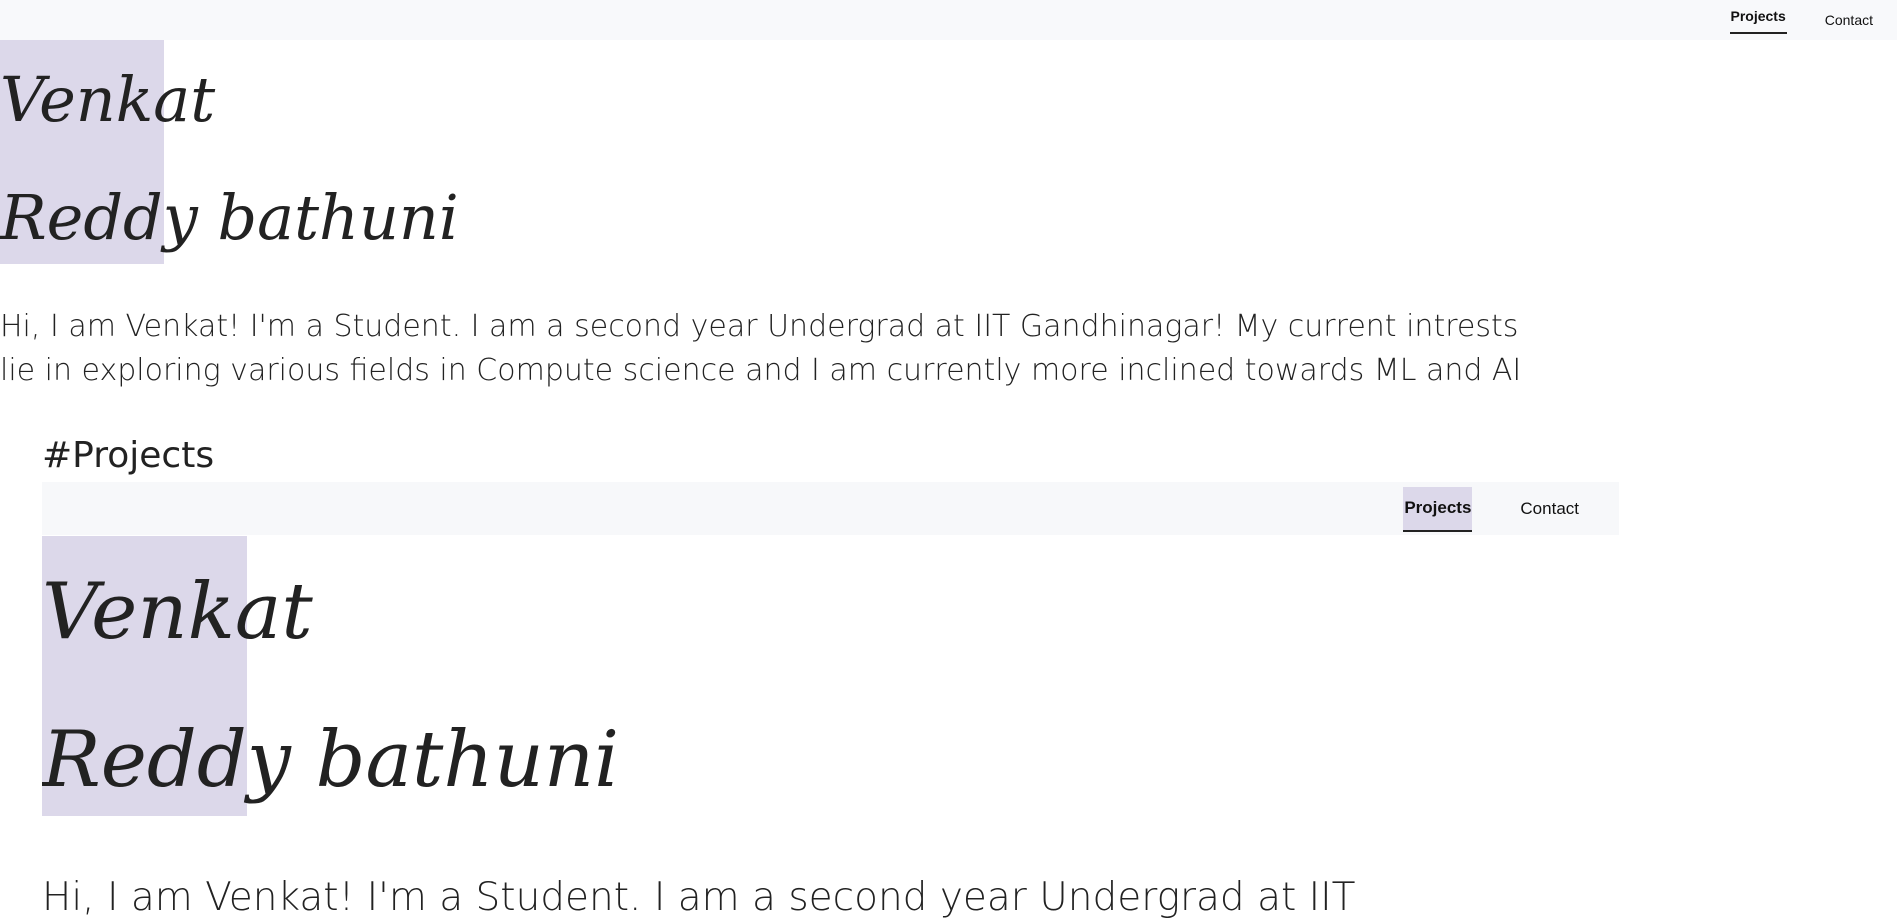 The height and width of the screenshot is (922, 1897). Describe the element at coordinates (1438, 509) in the screenshot. I see `preview-nav-projects-link: Projects` at that location.